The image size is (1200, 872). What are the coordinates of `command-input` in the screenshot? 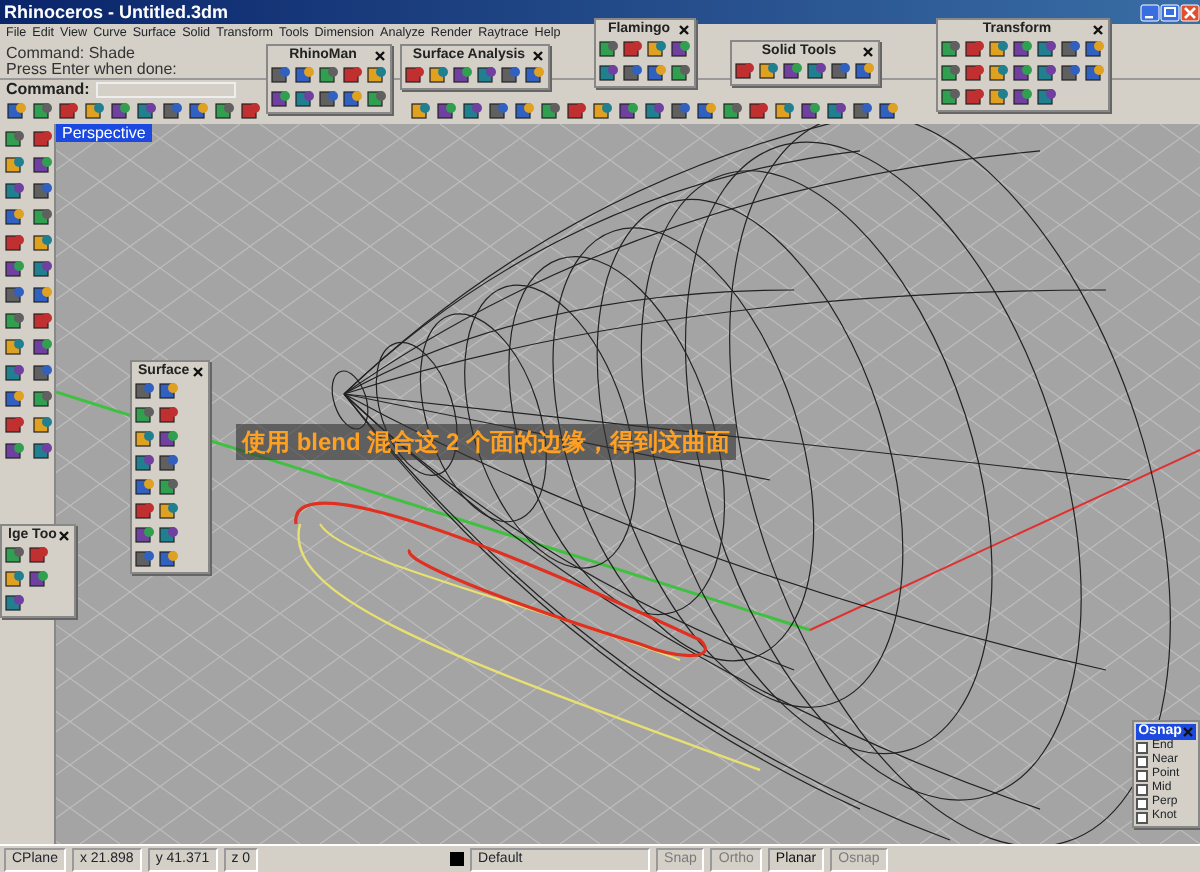 It's located at (165, 89).